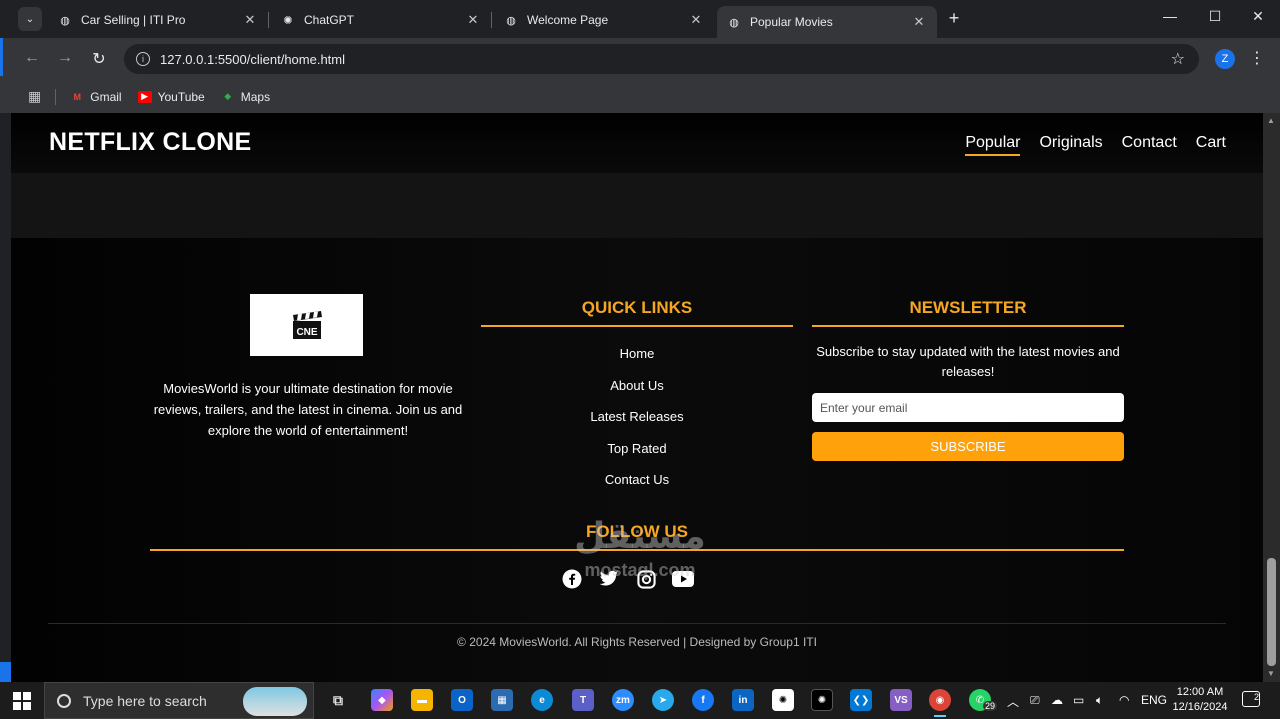 The image size is (1280, 719). I want to click on content-area, so click(637, 205).